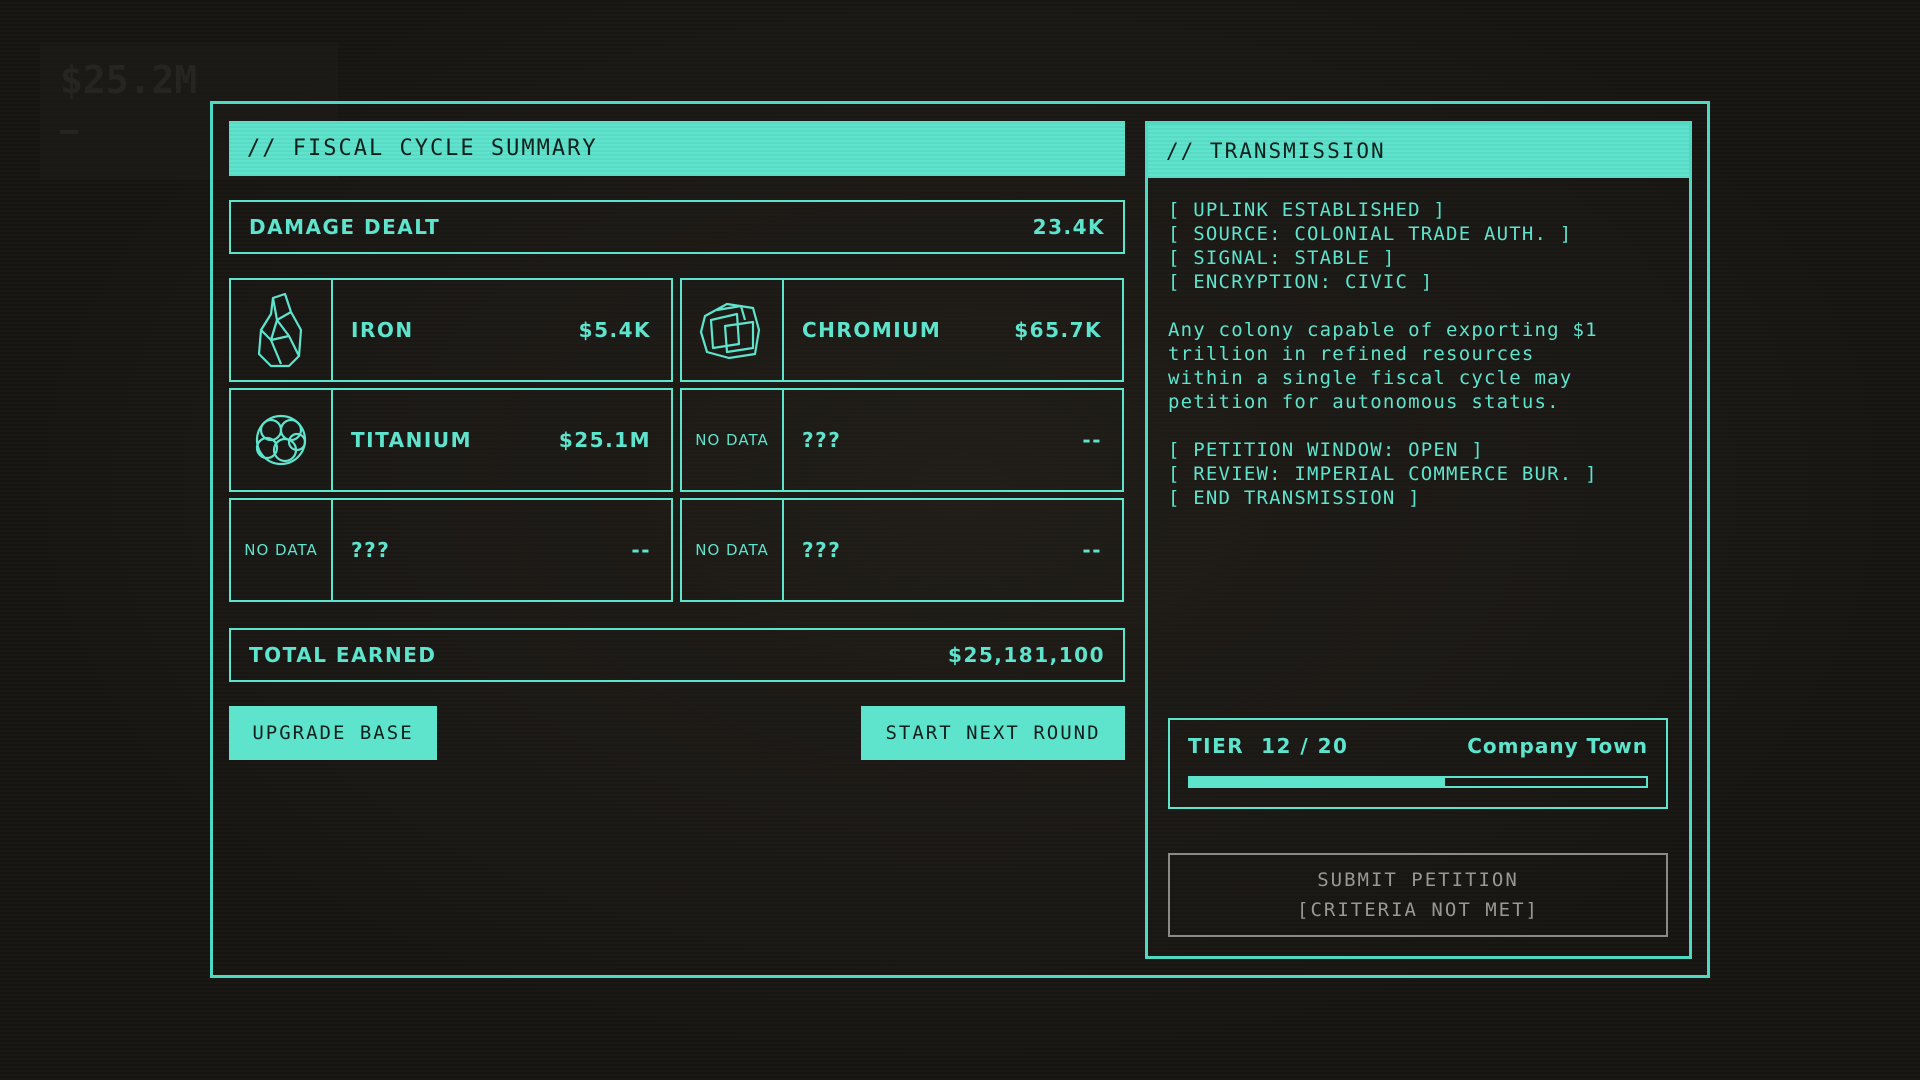 The height and width of the screenshot is (1080, 1920). What do you see at coordinates (343, 655) in the screenshot?
I see `total-label: TOTAL EARNED` at bounding box center [343, 655].